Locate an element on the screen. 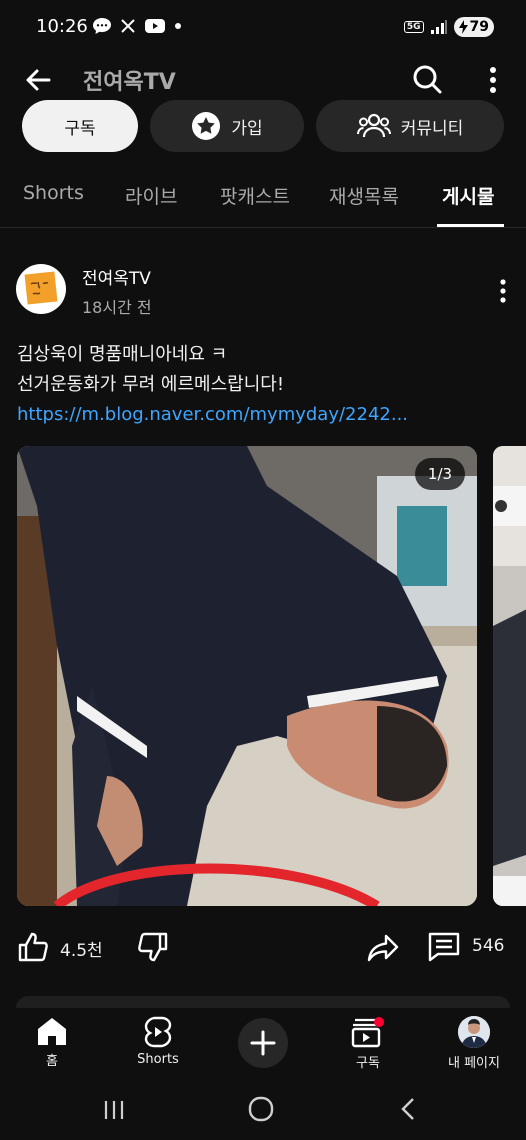 This screenshot has width=526, height=1140. nav-you: 내 페이지 is located at coordinates (474, 1040).